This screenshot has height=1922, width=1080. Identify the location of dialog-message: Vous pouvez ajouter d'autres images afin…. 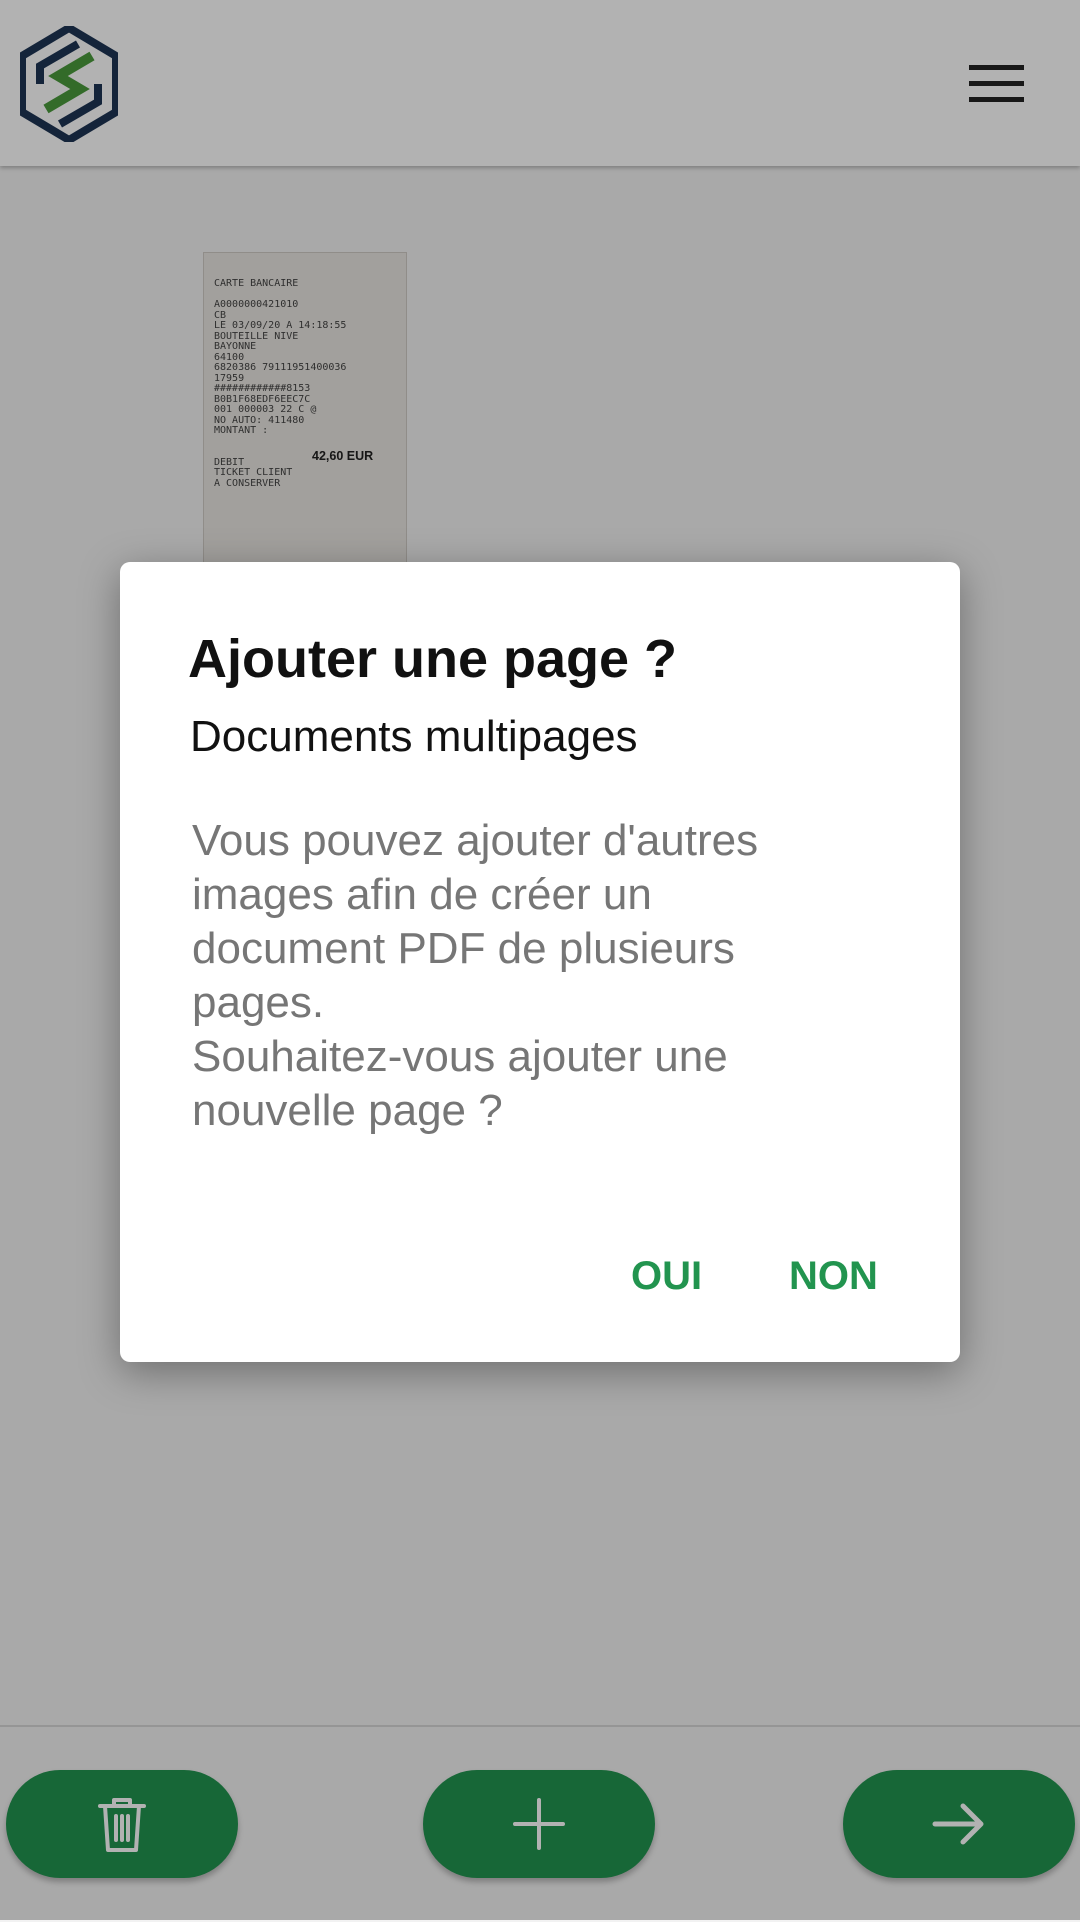
(522, 976).